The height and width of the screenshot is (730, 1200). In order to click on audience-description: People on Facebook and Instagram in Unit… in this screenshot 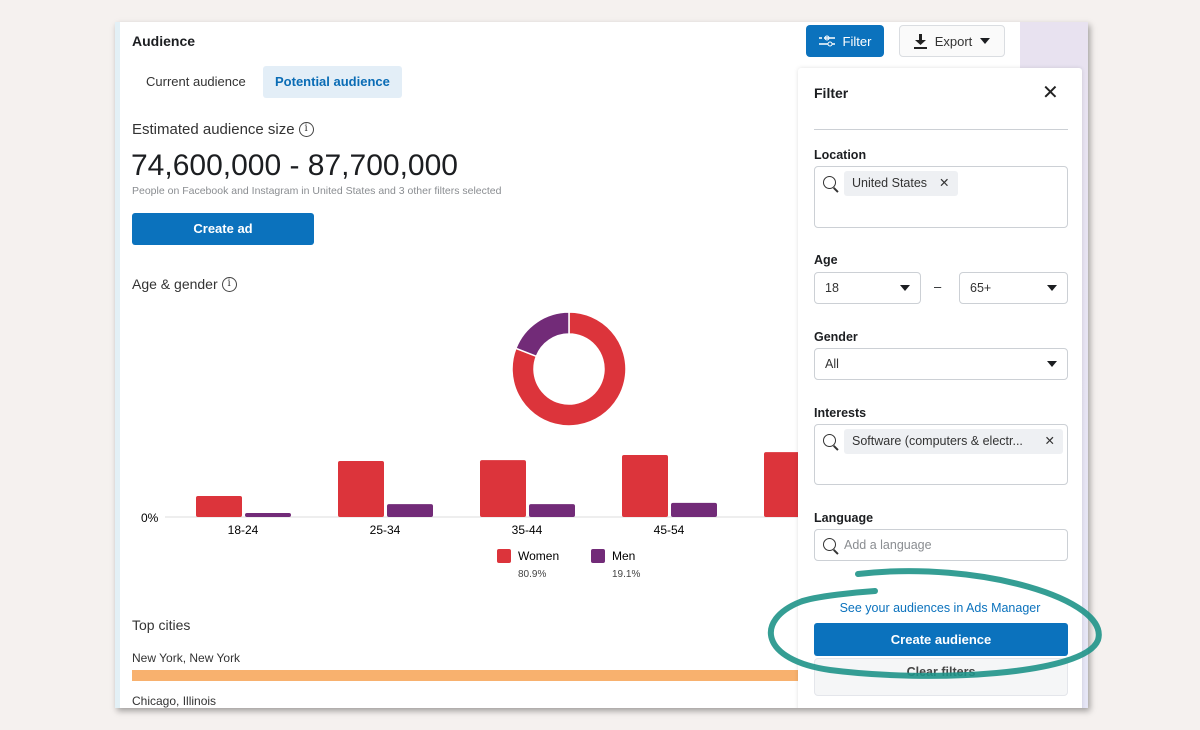, I will do `click(317, 191)`.